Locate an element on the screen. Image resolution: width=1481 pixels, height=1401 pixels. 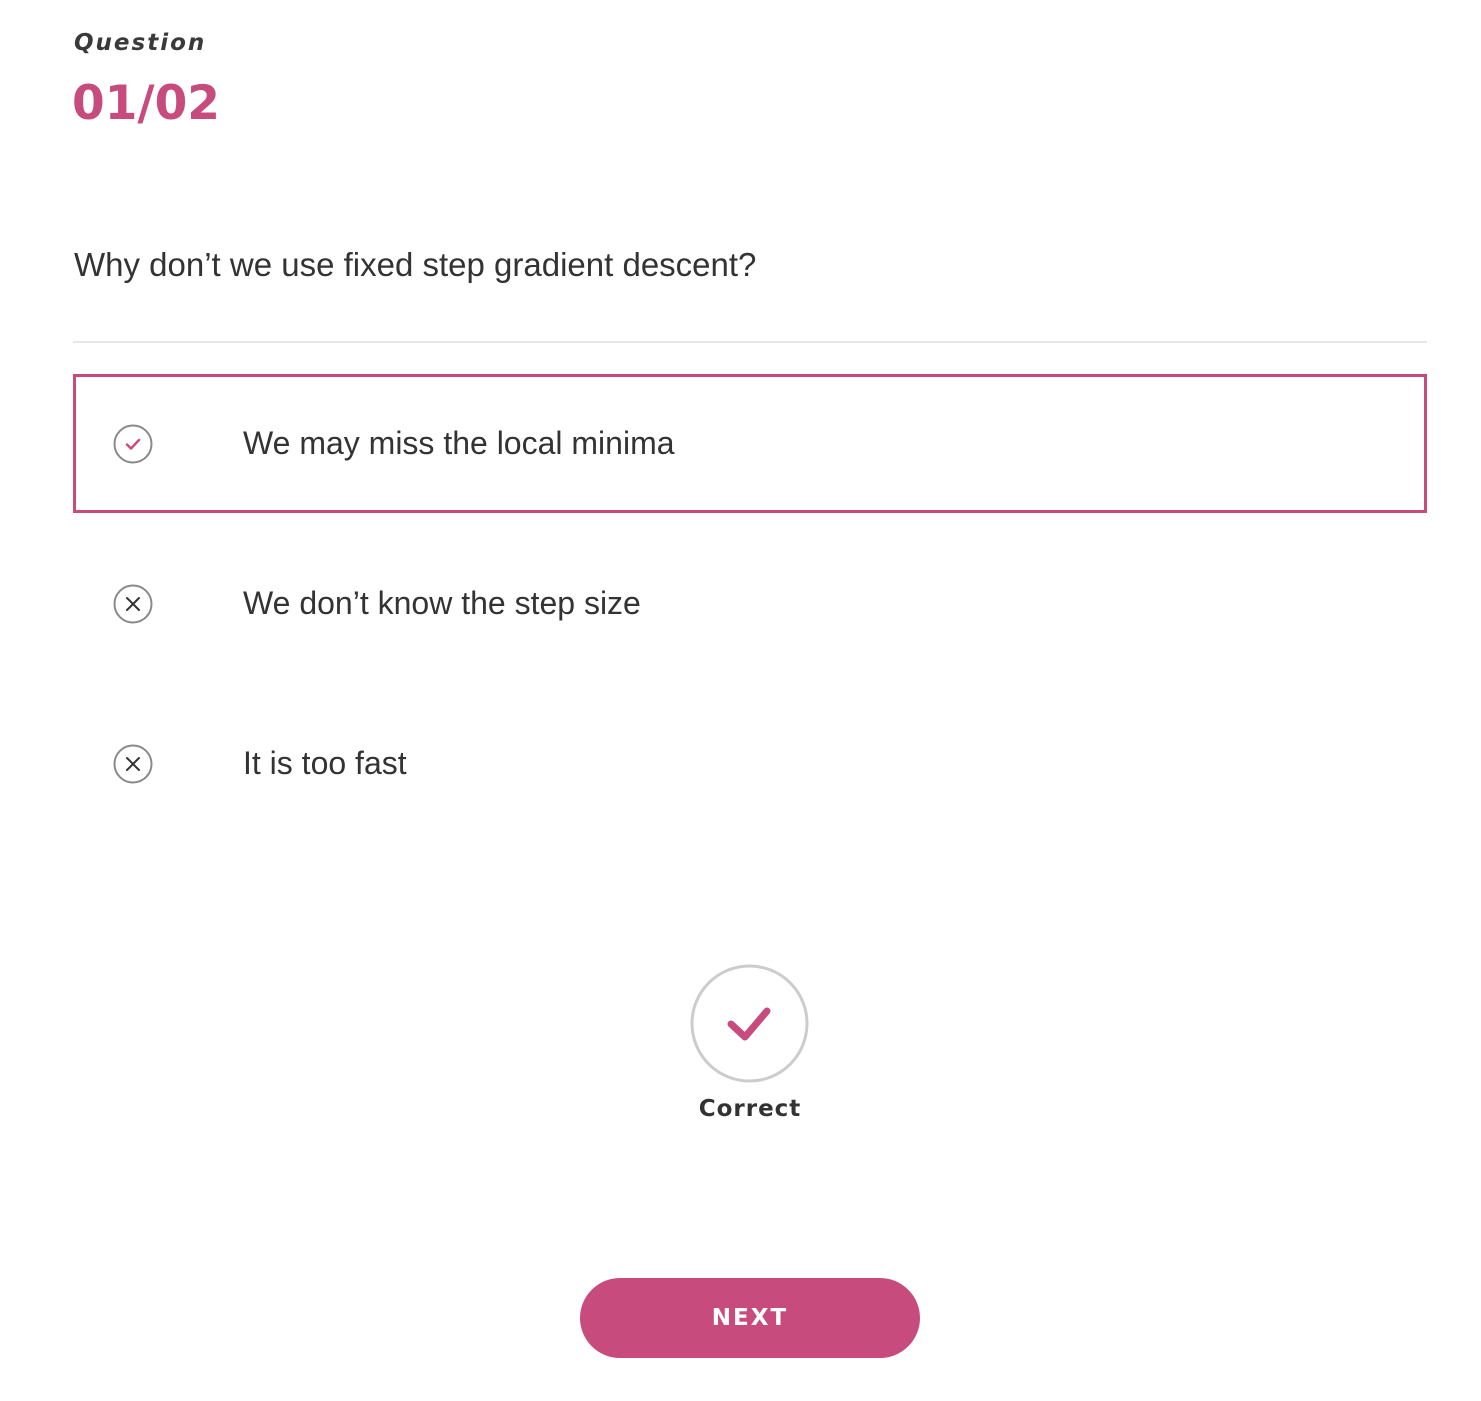
answer-option-label: We may miss the local minima is located at coordinates (459, 443).